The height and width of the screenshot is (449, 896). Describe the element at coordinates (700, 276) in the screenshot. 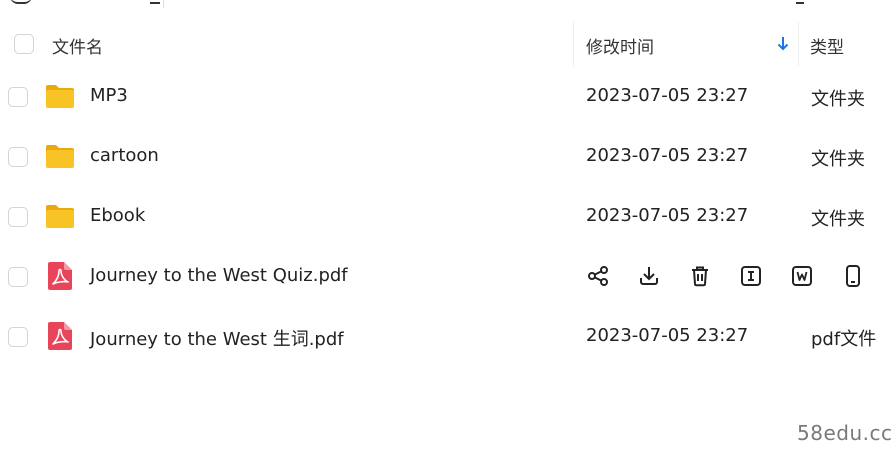

I see `delete-icon` at that location.